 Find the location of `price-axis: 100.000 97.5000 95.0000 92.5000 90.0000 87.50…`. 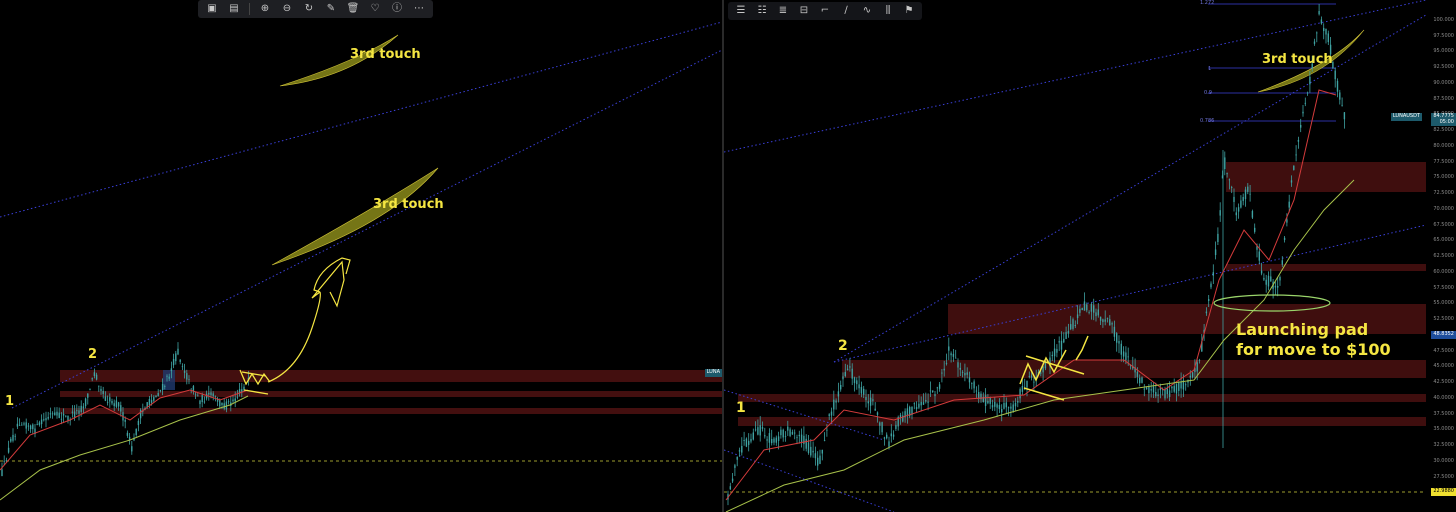

price-axis: 100.000 97.5000 95.0000 92.5000 90.0000 87.50… is located at coordinates (1441, 256).